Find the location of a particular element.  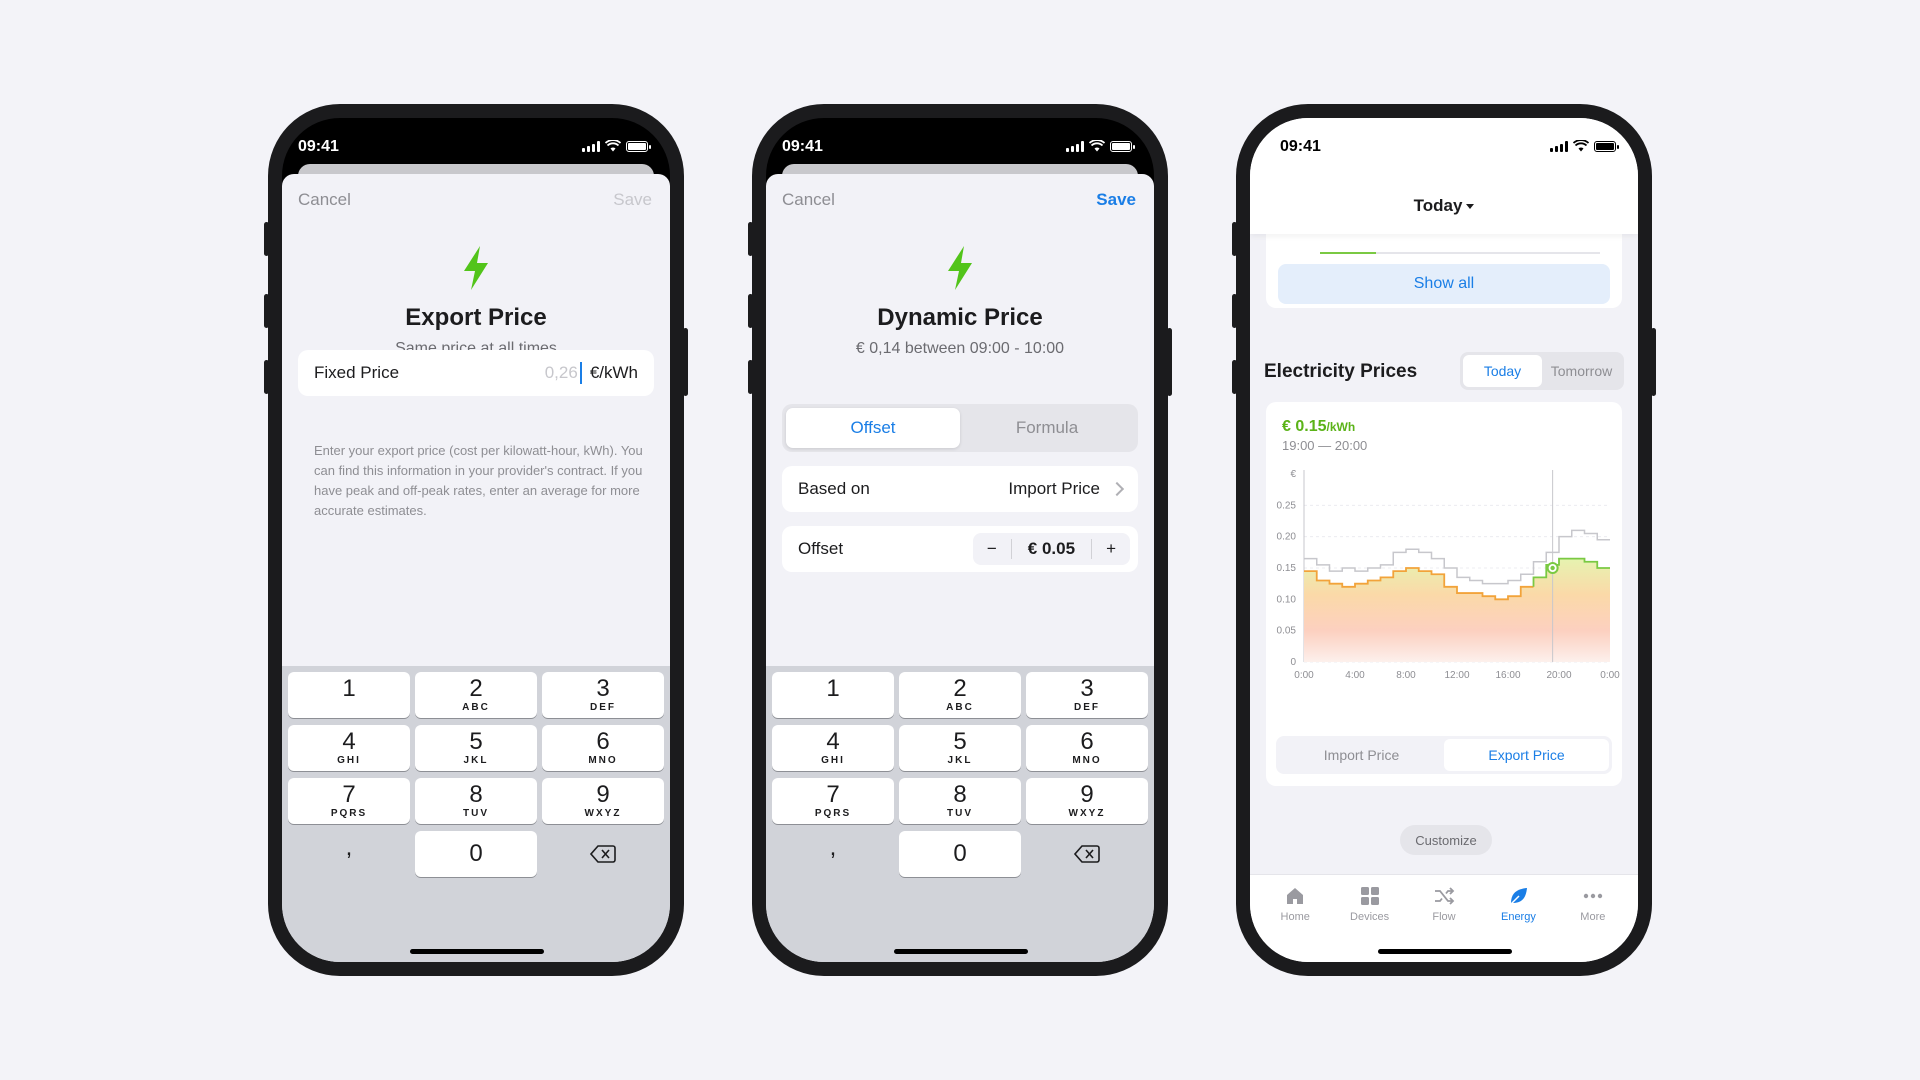

leaf-icon is located at coordinates (1518, 897).